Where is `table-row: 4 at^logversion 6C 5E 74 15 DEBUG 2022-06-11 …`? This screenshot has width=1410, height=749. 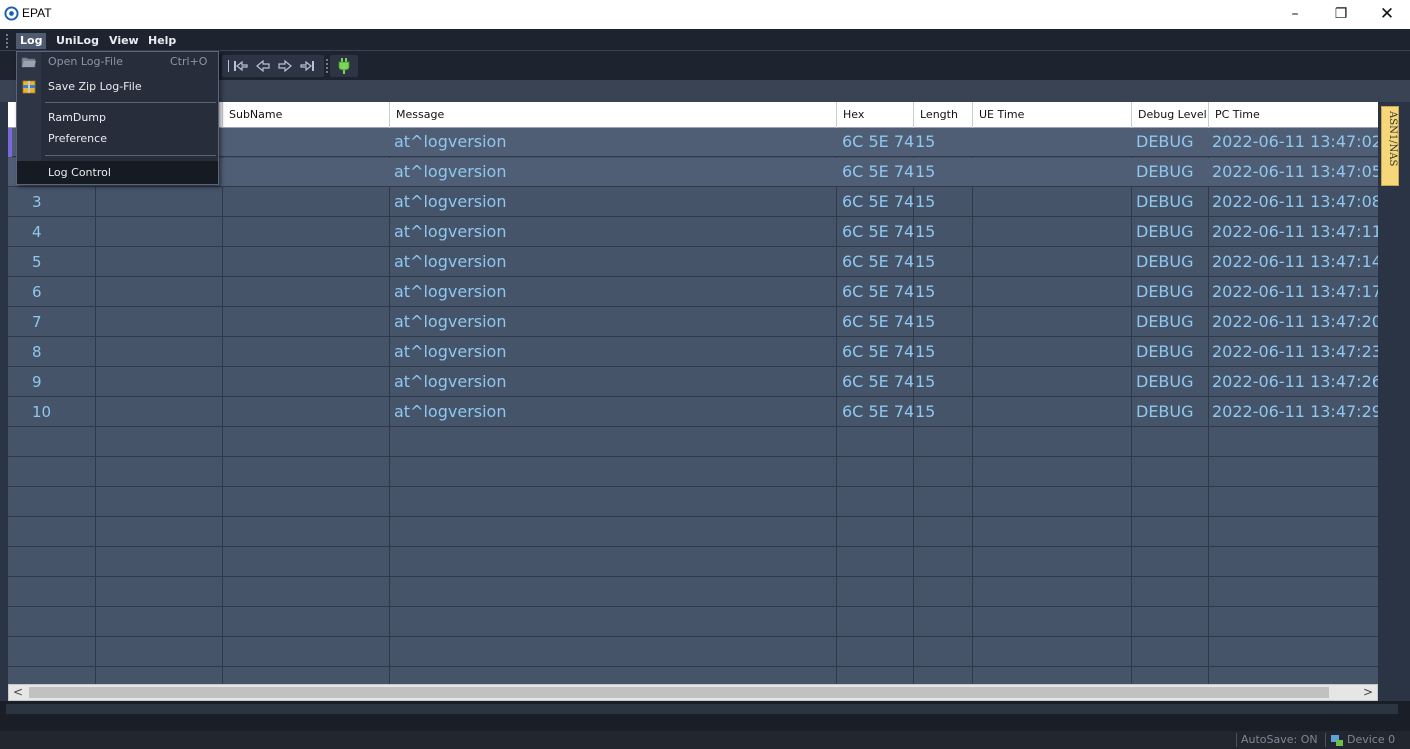
table-row: 4 at^logversion 6C 5E 74 15 DEBUG 2022-06-11 … is located at coordinates (693, 232).